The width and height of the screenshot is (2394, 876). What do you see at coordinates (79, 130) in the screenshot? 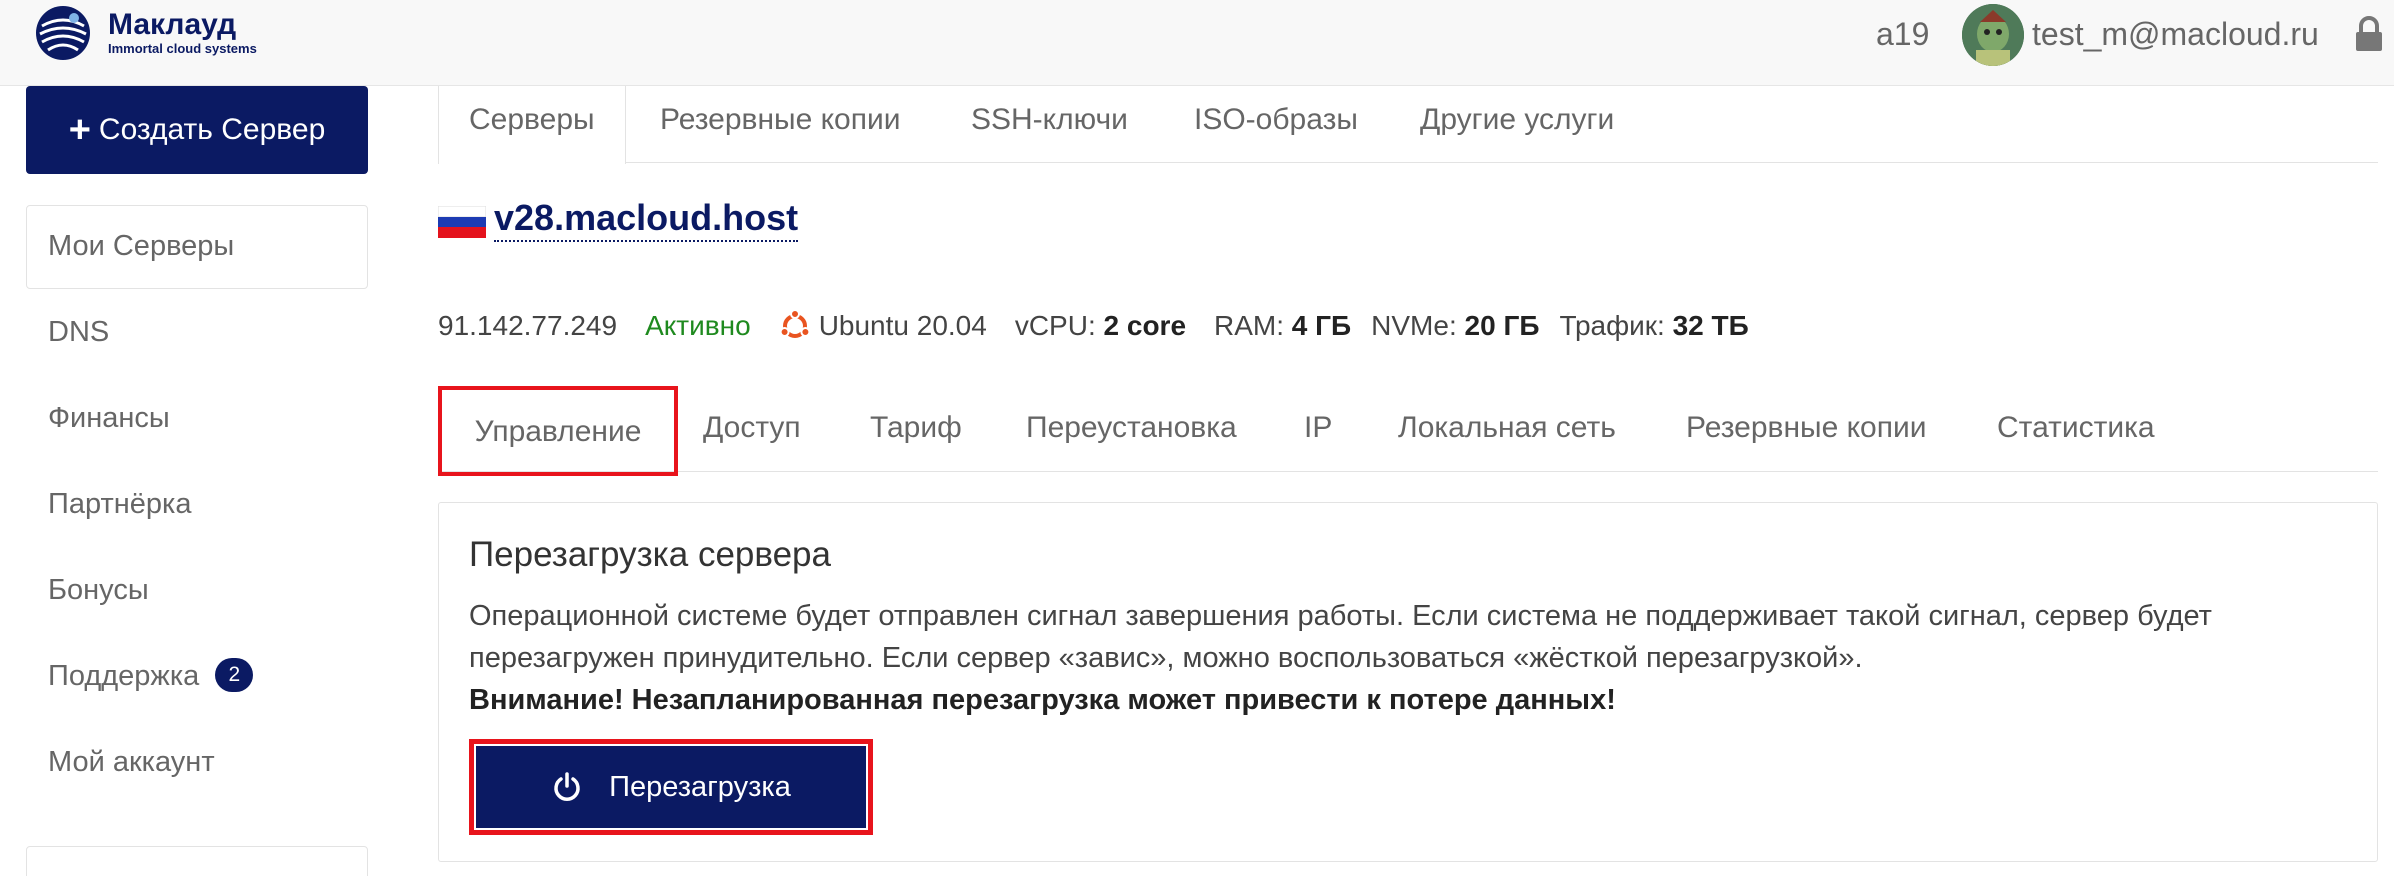
I see `plus-icon: +` at bounding box center [79, 130].